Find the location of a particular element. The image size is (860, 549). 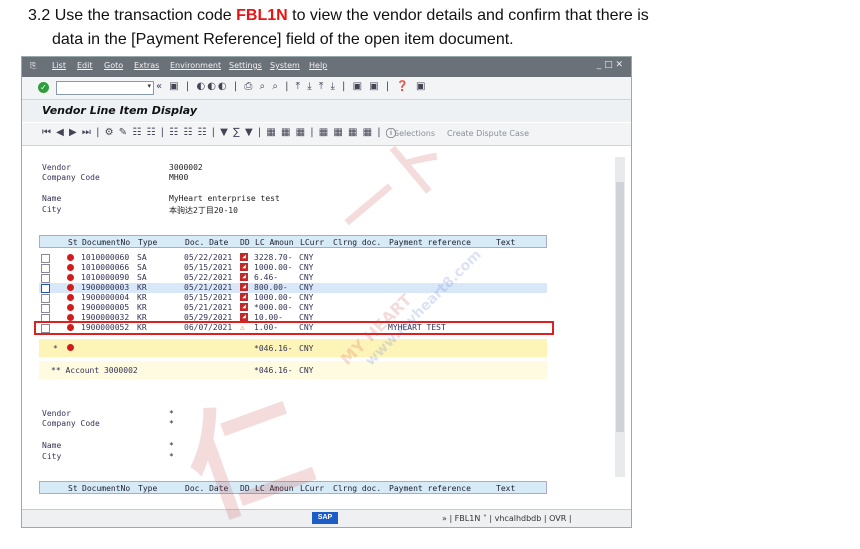

table-row: 1900000005 KR 05/21/2021 ◢ *000.00- CNY is located at coordinates (293, 308).